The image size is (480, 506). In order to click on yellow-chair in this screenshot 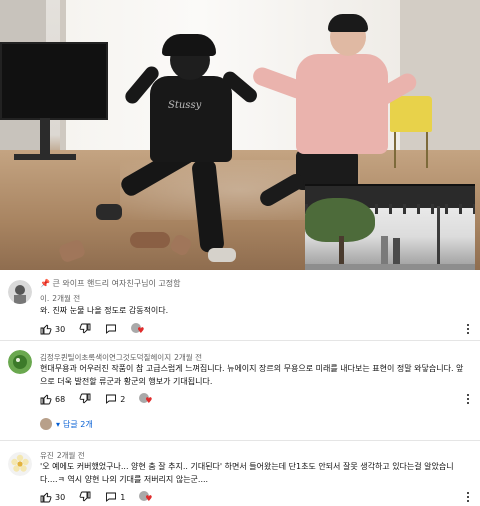, I will do `click(411, 114)`.